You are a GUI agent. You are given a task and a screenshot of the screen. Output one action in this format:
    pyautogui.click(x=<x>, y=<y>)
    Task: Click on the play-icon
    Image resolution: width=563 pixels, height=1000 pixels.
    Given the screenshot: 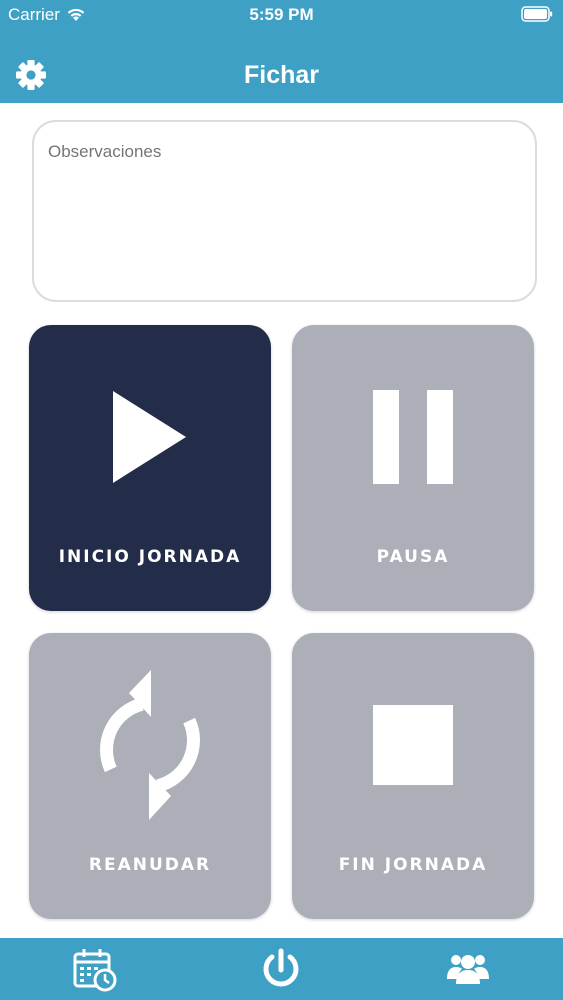 What is the action you would take?
    pyautogui.click(x=150, y=425)
    